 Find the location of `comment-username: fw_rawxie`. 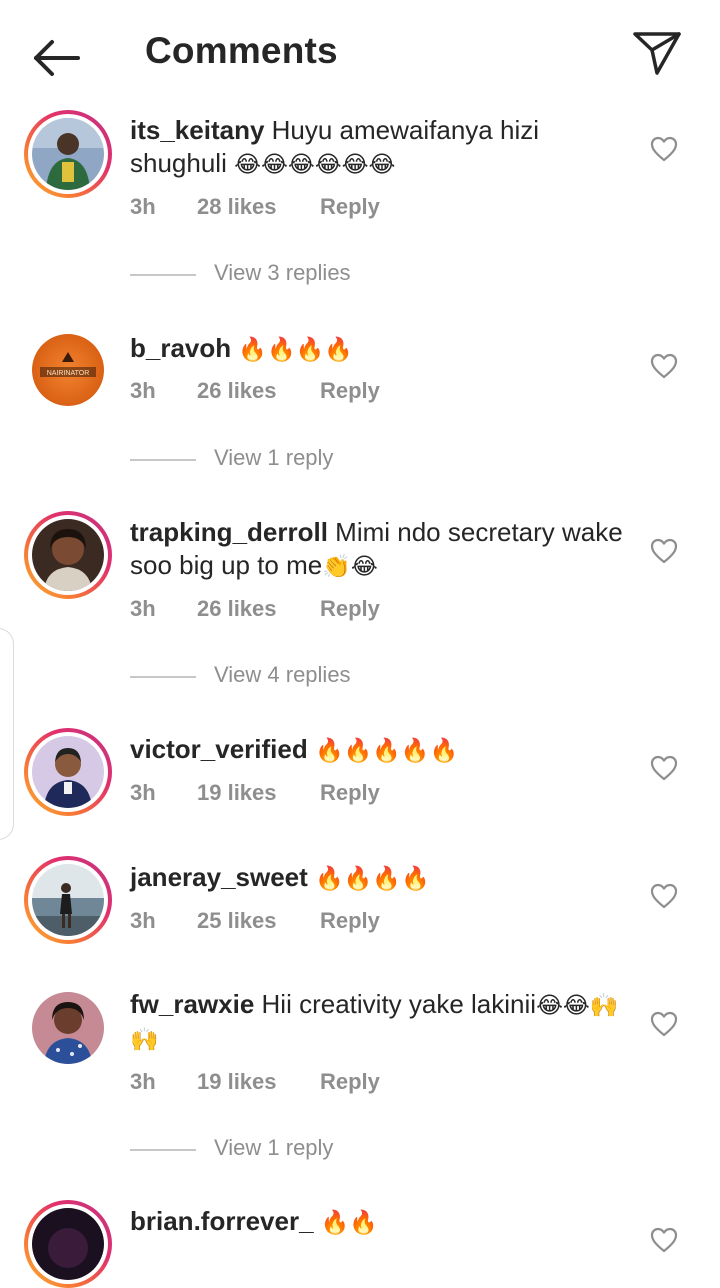

comment-username: fw_rawxie is located at coordinates (192, 1004).